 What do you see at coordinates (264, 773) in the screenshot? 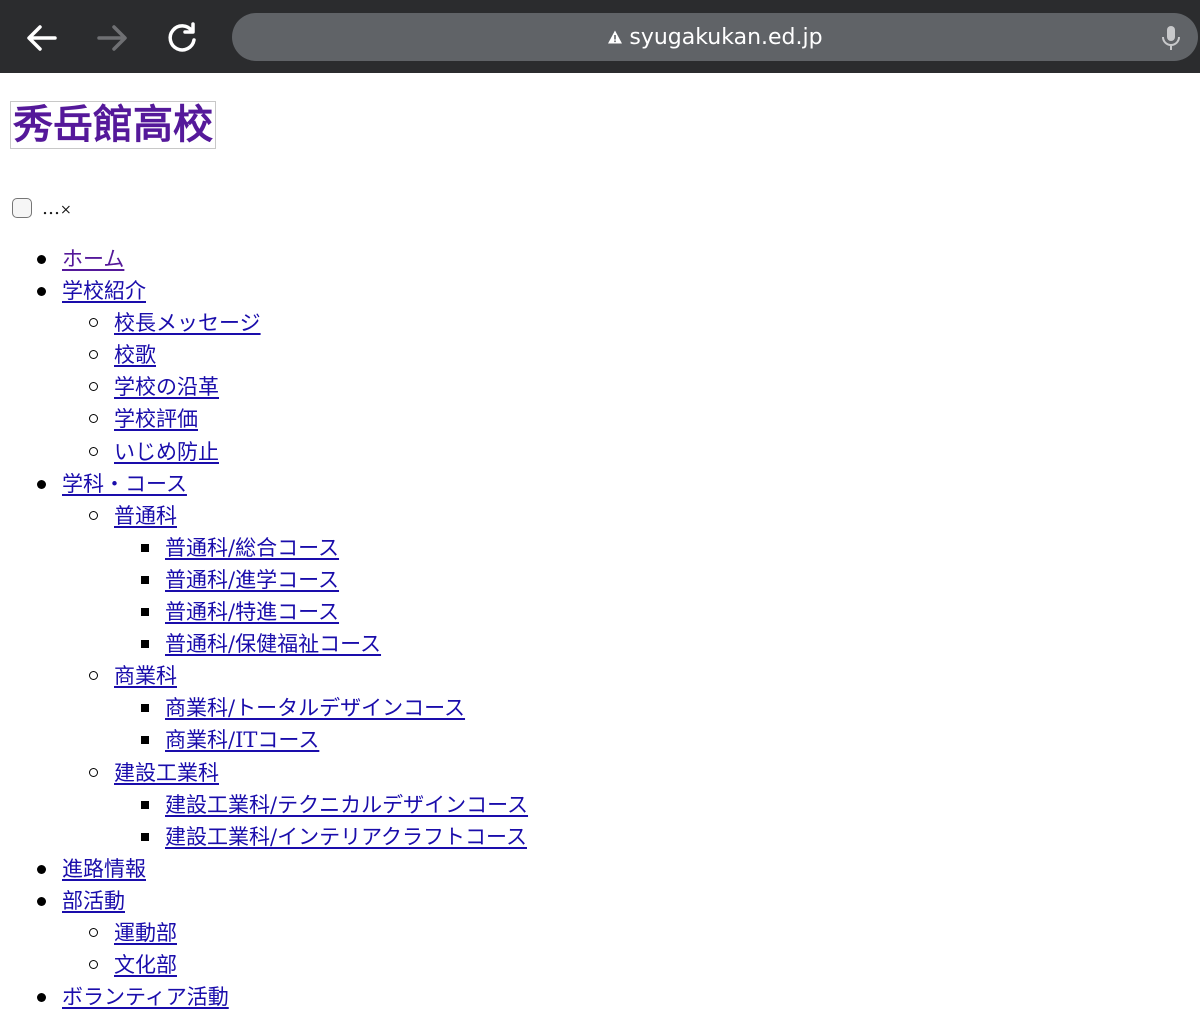
I see `nav-item: 建設工業科` at bounding box center [264, 773].